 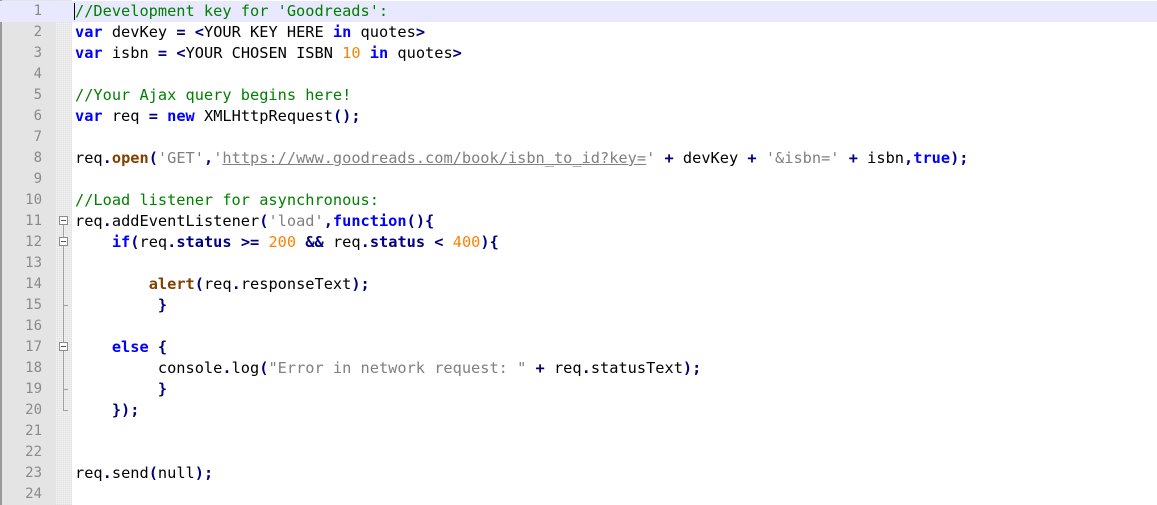 I want to click on code-token-plain: quotes, so click(x=420, y=53).